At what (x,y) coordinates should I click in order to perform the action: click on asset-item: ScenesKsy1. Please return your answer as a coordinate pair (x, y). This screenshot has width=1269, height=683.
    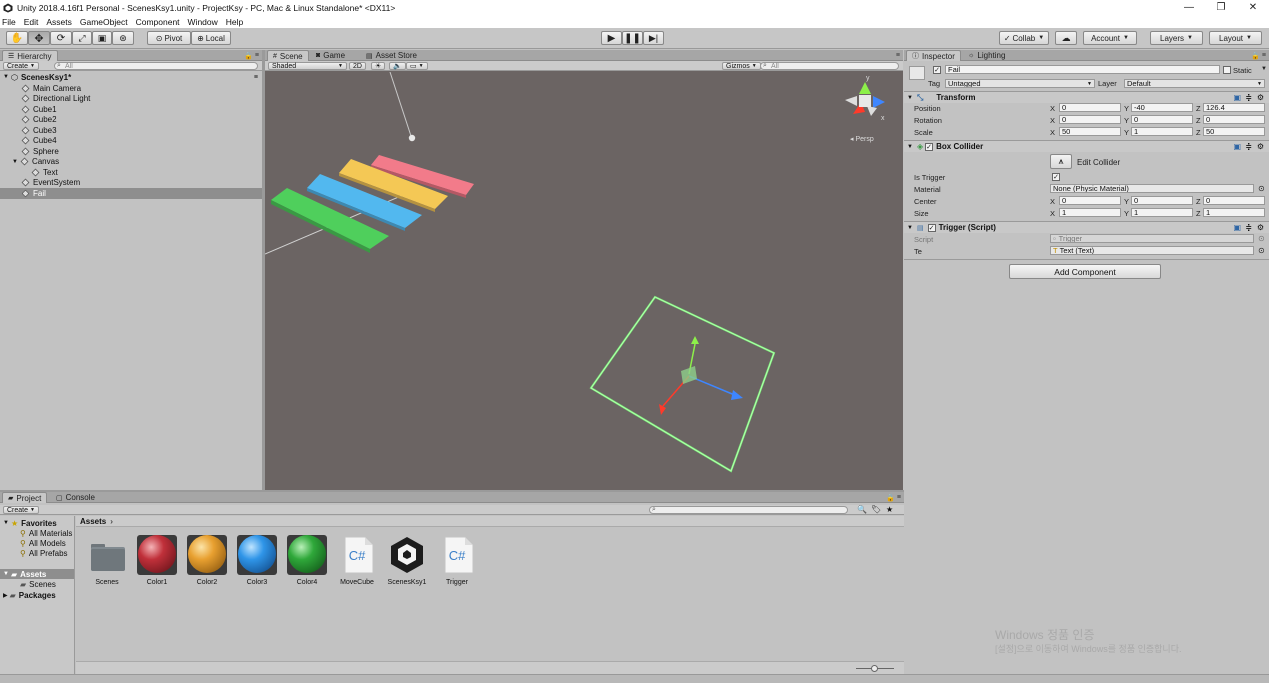
    Looking at the image, I should click on (407, 560).